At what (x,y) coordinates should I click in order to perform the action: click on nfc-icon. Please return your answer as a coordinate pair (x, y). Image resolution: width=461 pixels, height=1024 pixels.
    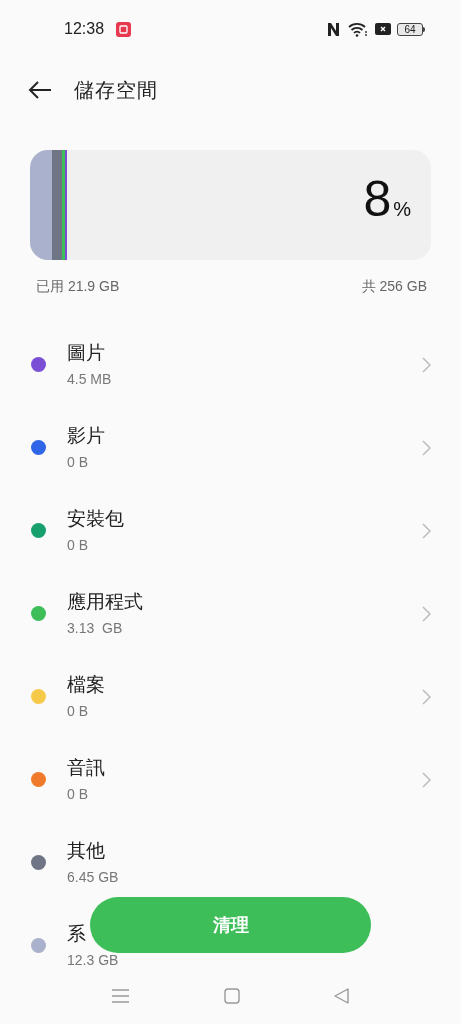
    Looking at the image, I should click on (333, 29).